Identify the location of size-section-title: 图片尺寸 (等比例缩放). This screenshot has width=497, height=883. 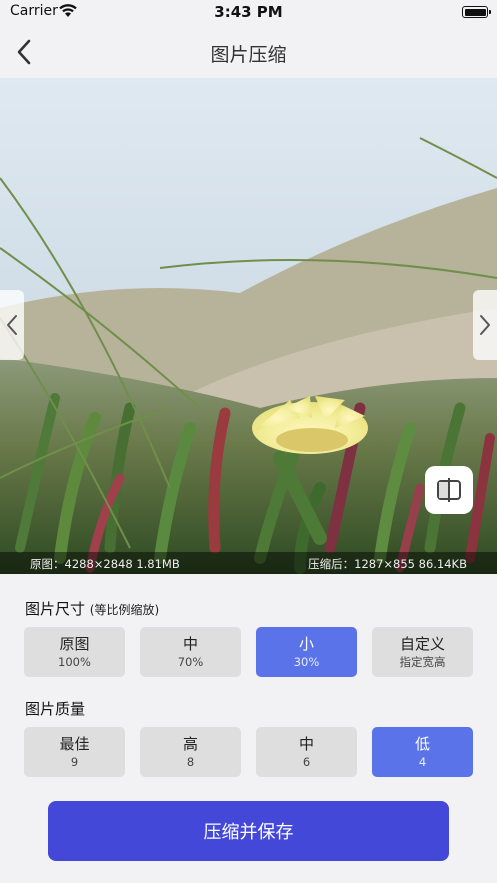
(92, 608).